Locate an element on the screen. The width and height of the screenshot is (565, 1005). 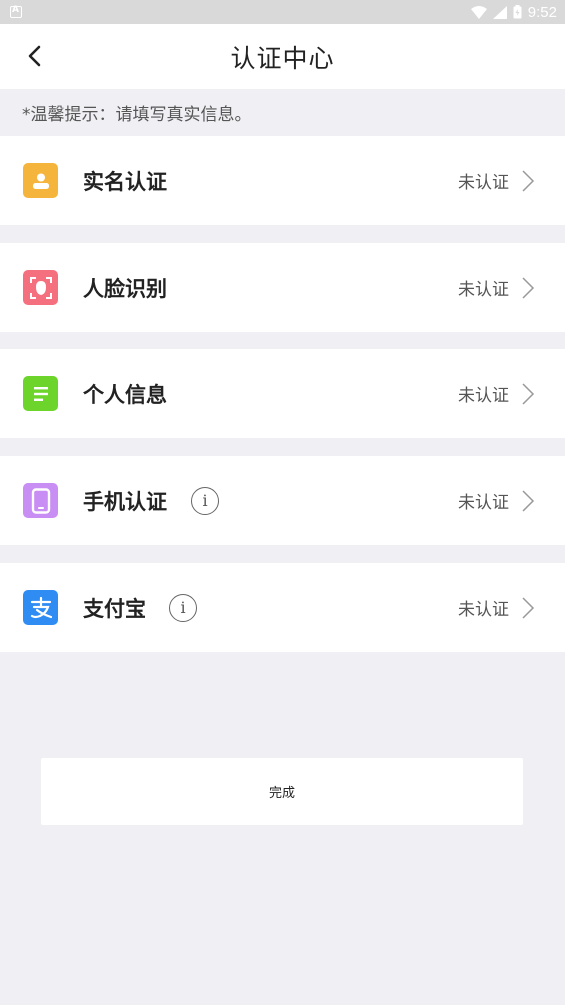
back-arrow-icon is located at coordinates (34, 56).